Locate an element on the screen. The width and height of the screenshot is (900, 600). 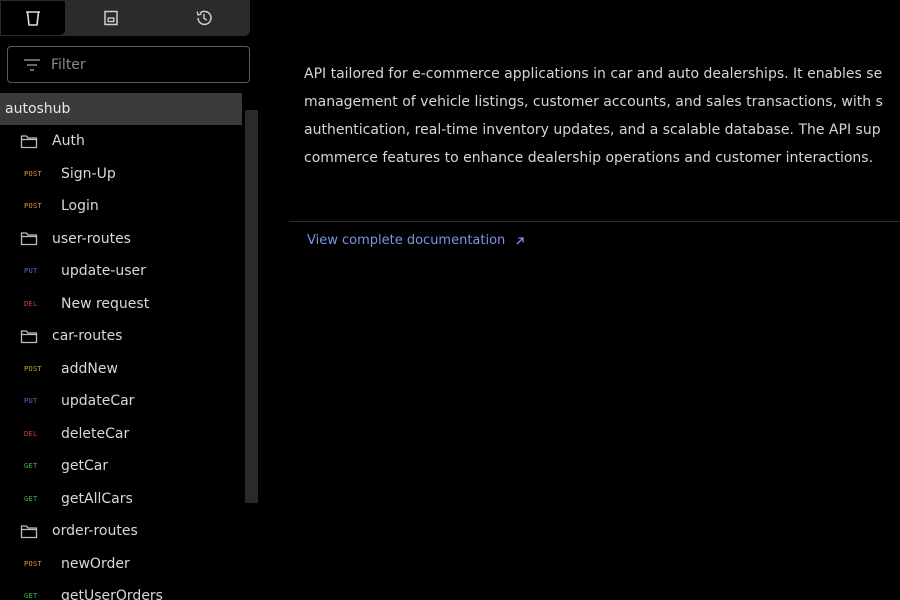
tab-history is located at coordinates (204, 18).